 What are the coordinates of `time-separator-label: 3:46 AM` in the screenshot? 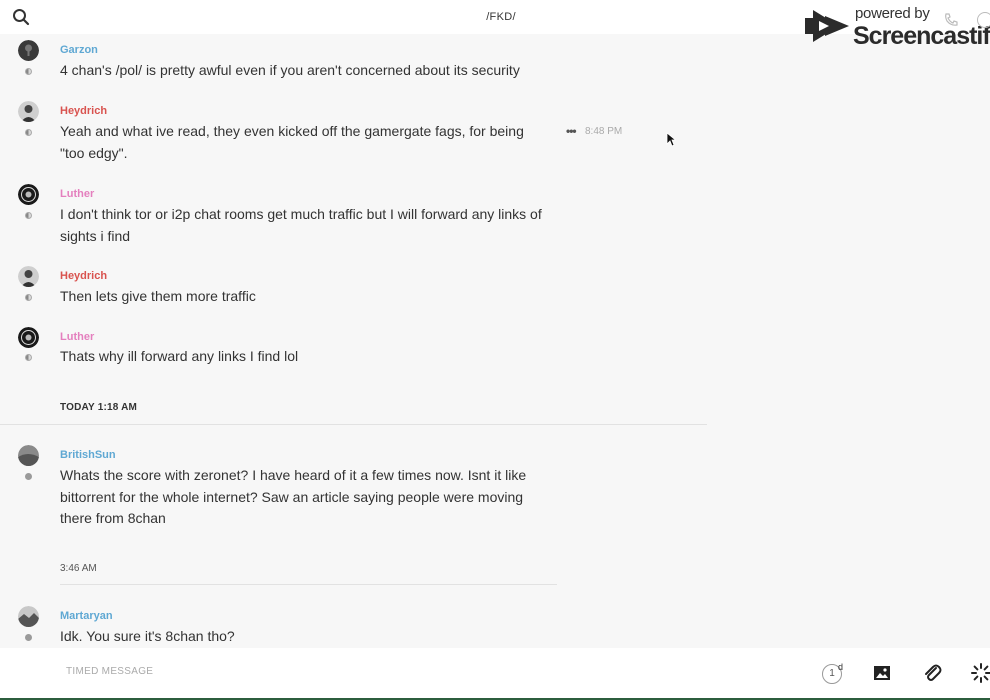 It's located at (78, 568).